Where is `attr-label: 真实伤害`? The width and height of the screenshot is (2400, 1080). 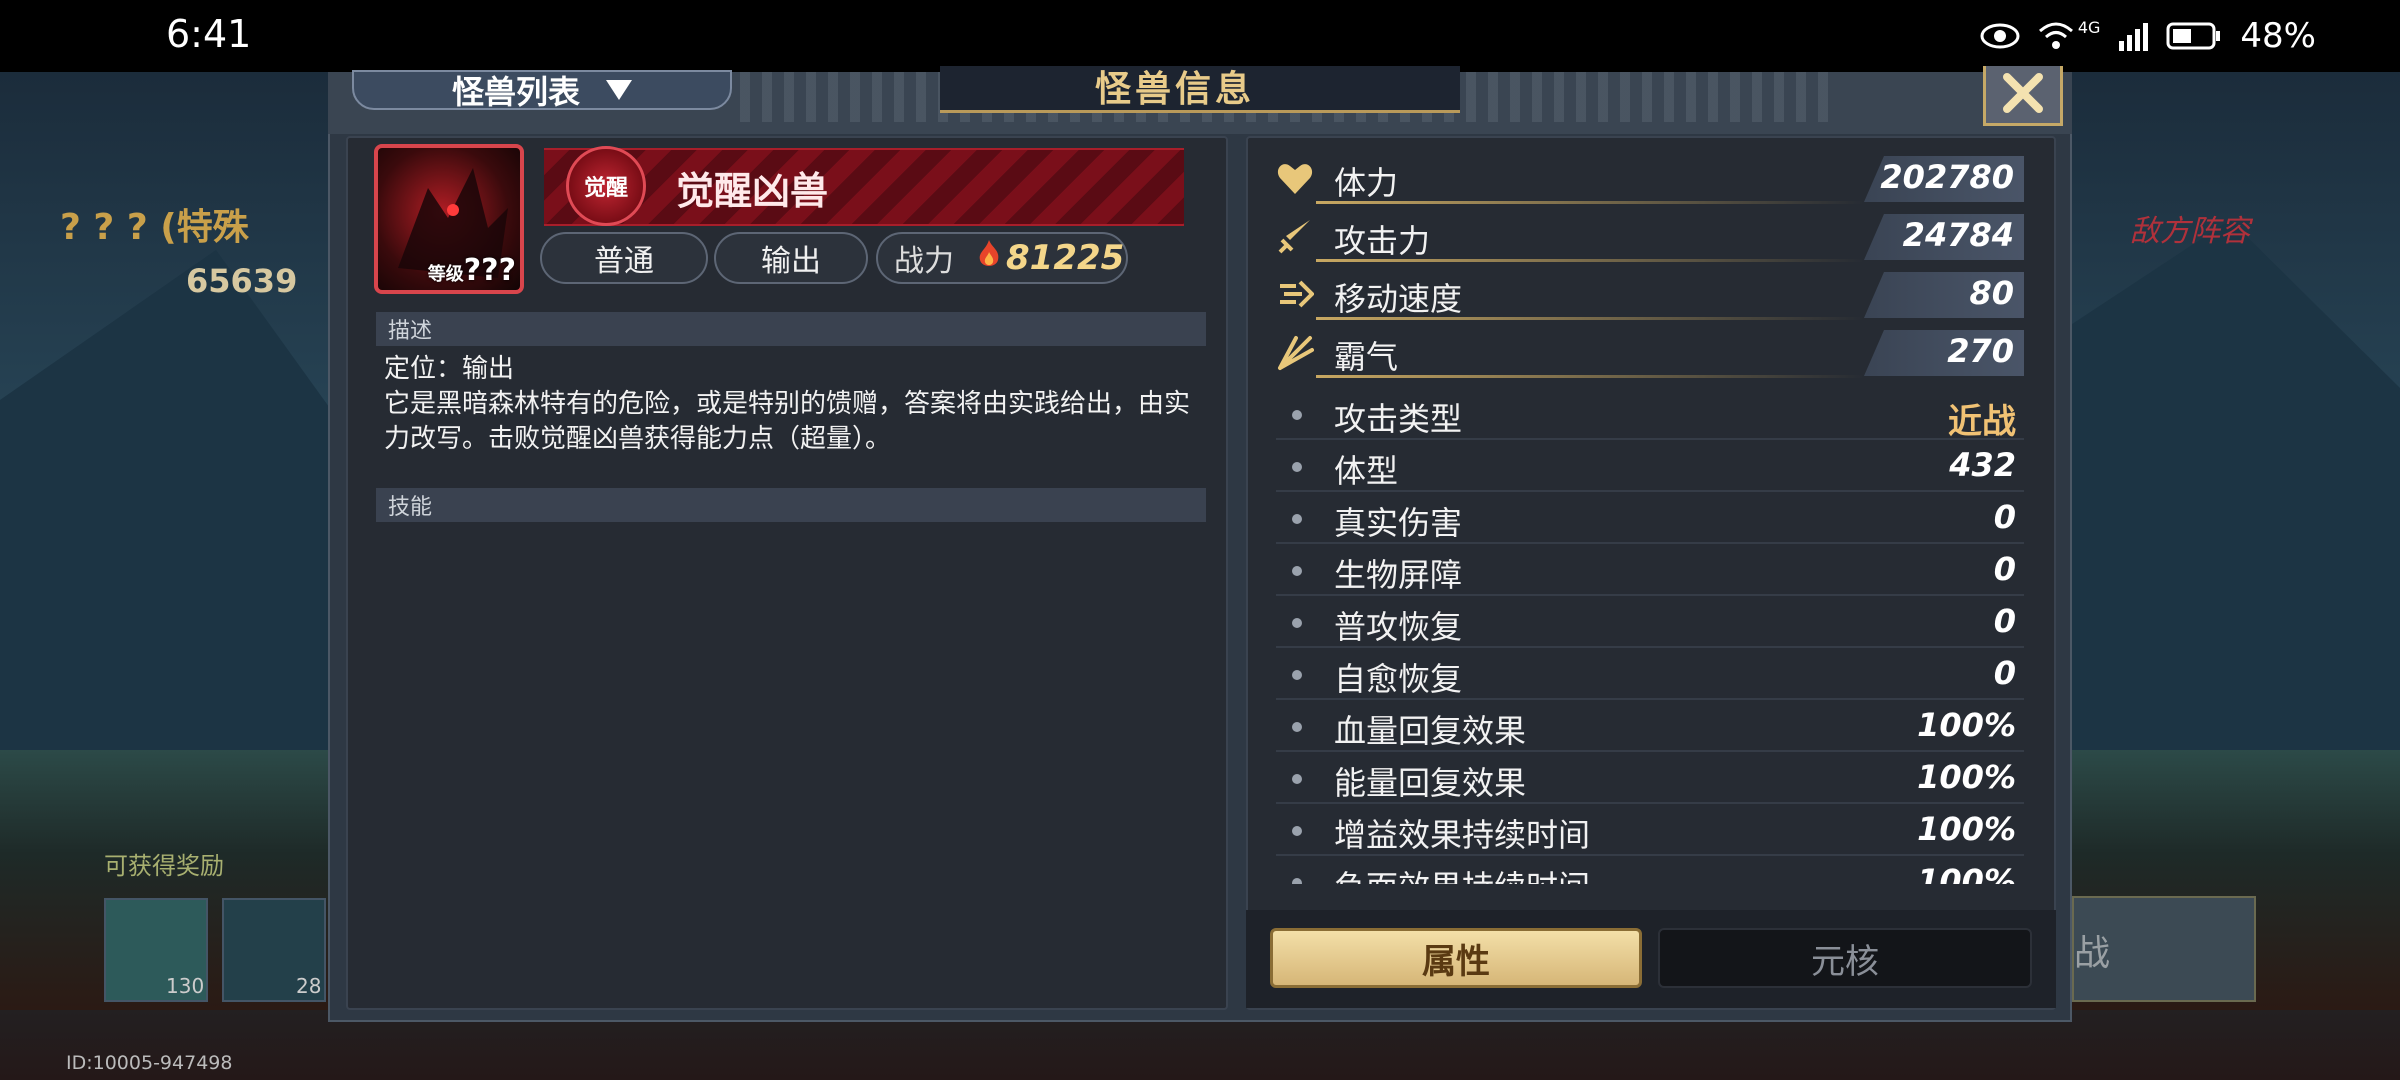 attr-label: 真实伤害 is located at coordinates (1398, 523).